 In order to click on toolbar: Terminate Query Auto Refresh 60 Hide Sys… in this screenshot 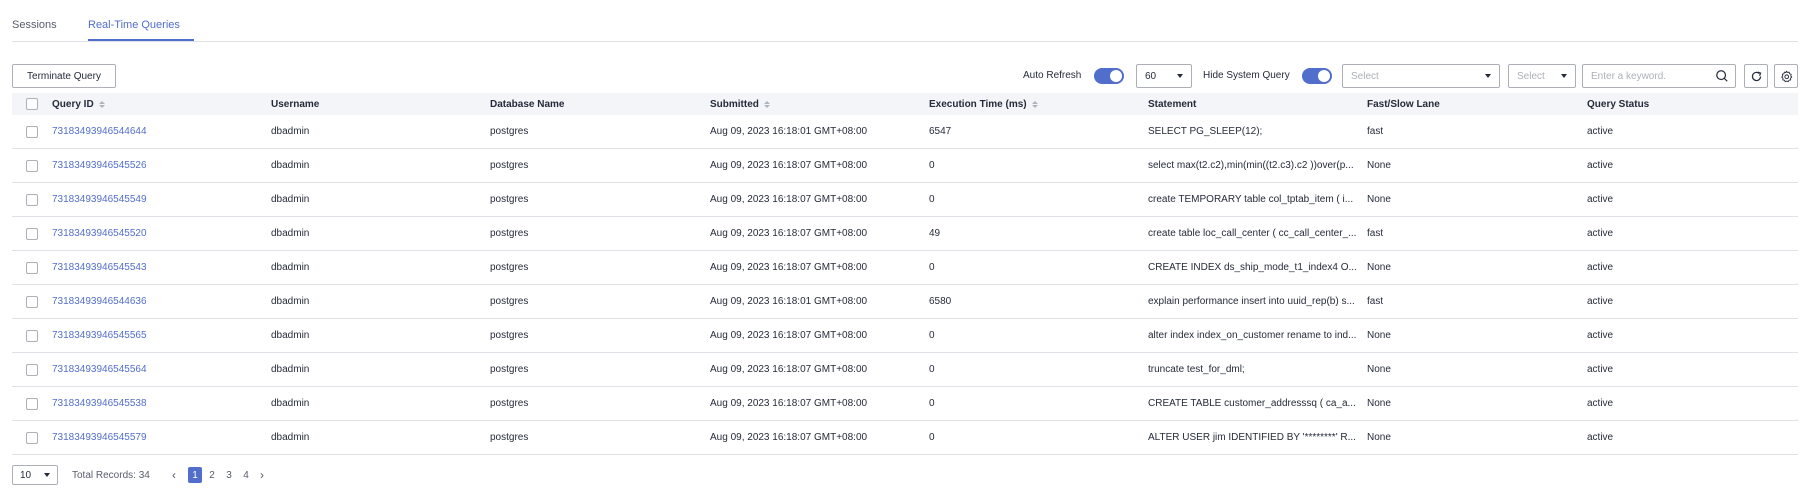, I will do `click(905, 76)`.